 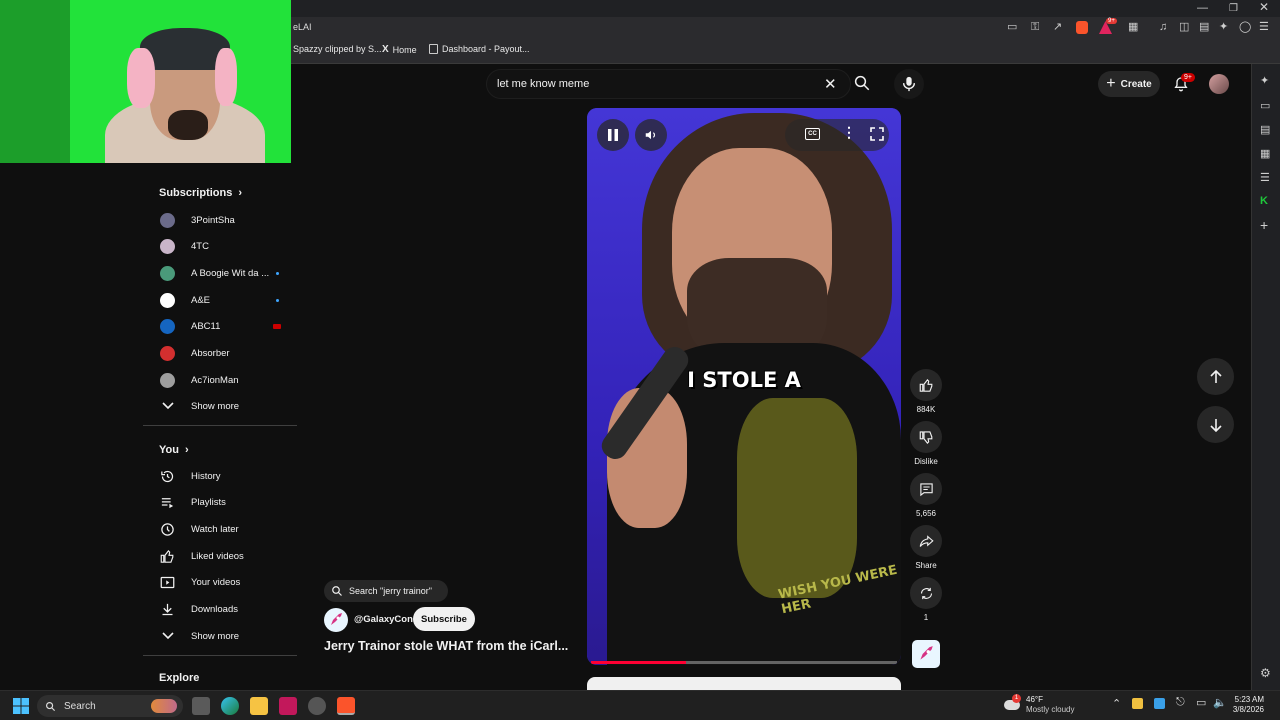 I want to click on minimize-icon: —, so click(x=1202, y=8).